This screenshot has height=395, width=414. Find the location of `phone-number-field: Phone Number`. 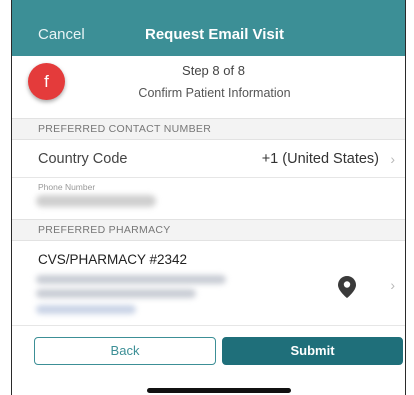

phone-number-field: Phone Number is located at coordinates (208, 198).